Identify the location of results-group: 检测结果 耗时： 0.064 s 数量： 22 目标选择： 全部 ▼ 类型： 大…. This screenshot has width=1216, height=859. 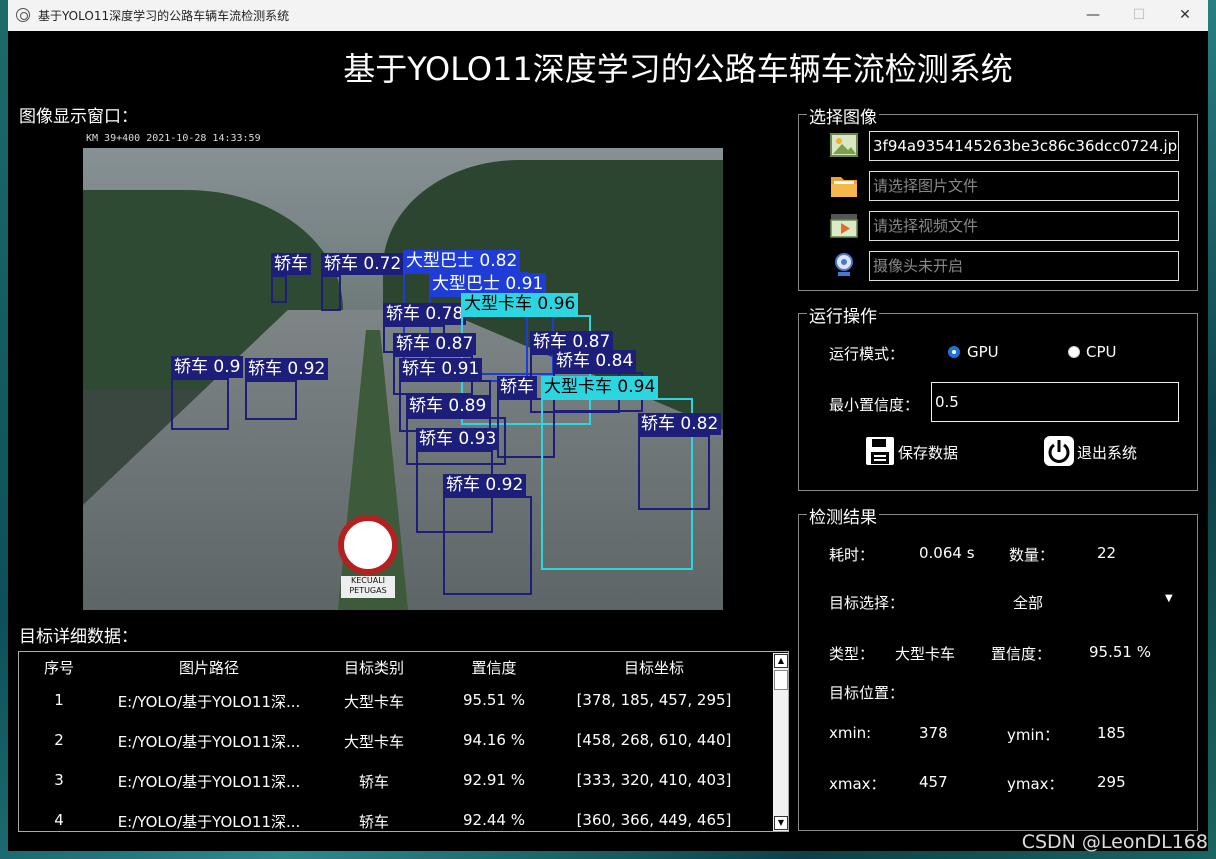
(998, 667).